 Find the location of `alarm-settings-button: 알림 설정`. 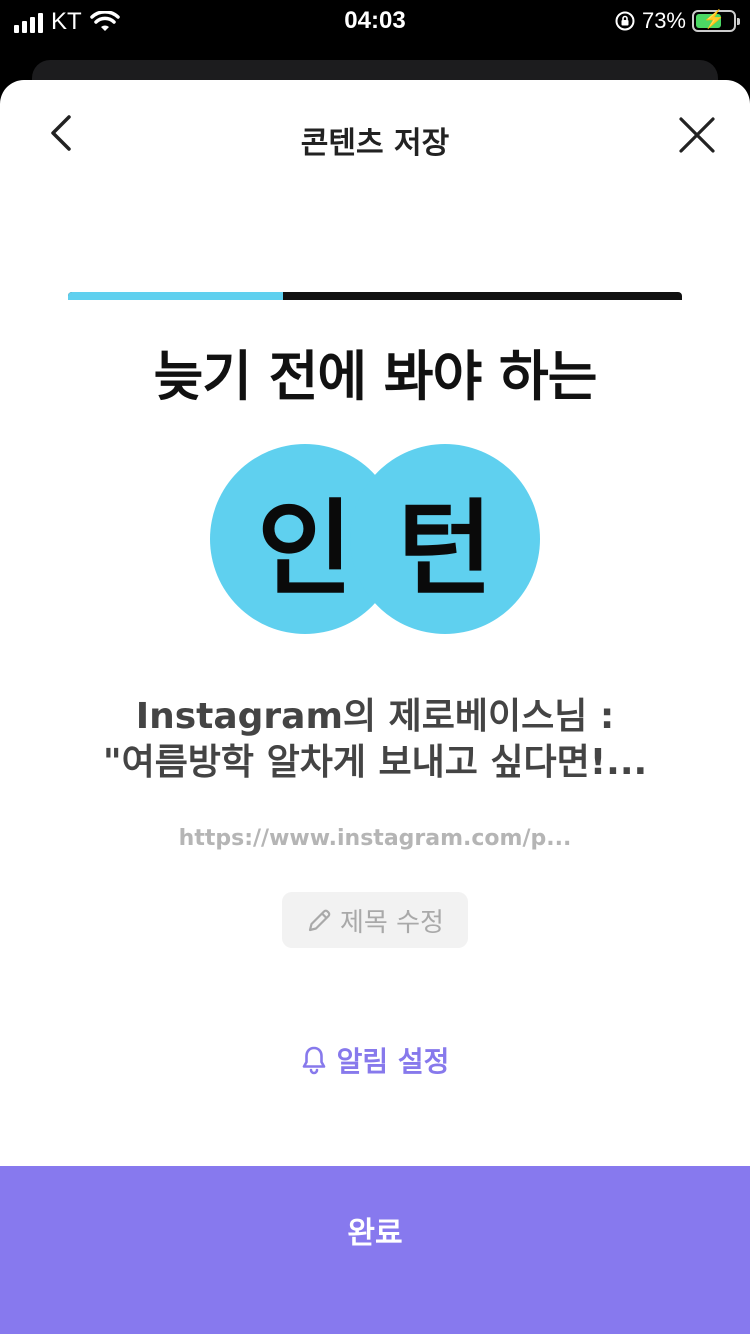

alarm-settings-button: 알림 설정 is located at coordinates (375, 1060).